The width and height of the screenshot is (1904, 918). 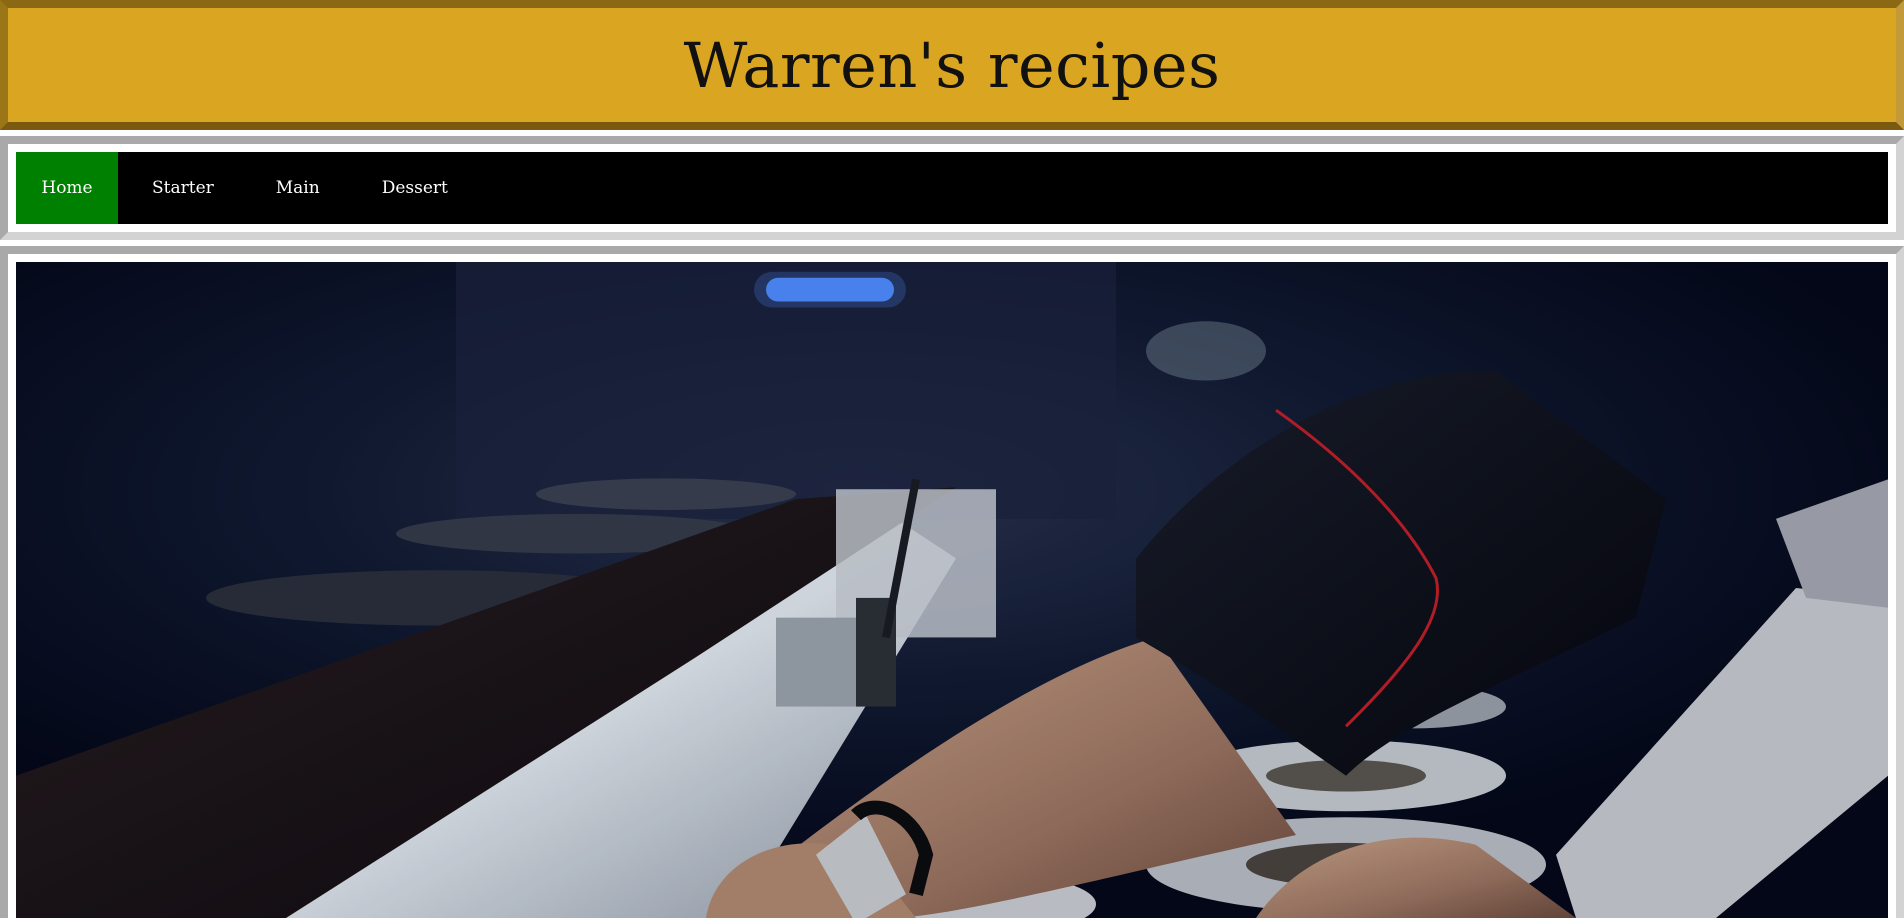 I want to click on site-header: Warren's recipes, so click(x=952, y=65).